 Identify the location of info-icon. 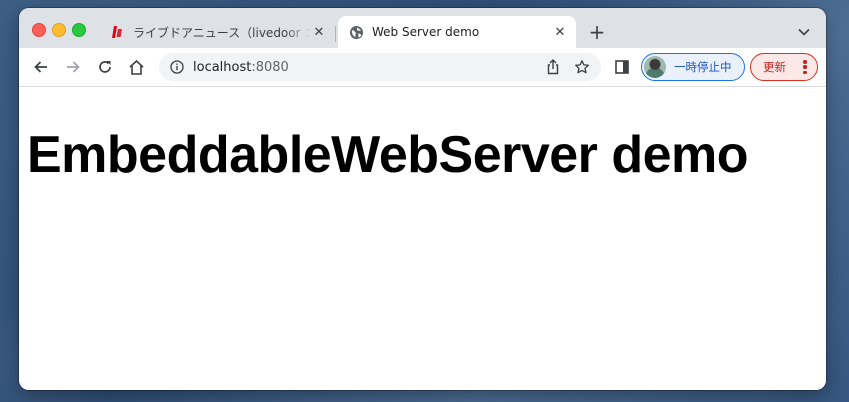
(177, 67).